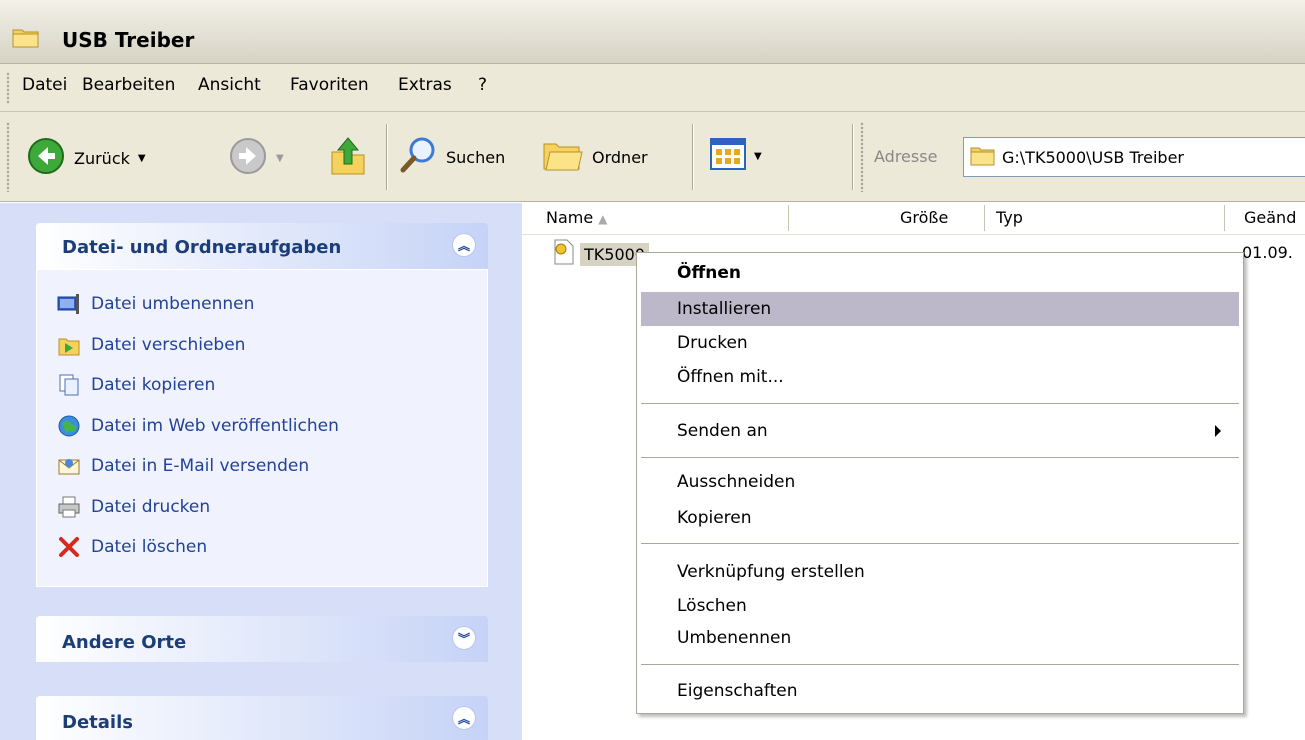  What do you see at coordinates (771, 572) in the screenshot?
I see `menu-item-label: Verknüpfung erstellen` at bounding box center [771, 572].